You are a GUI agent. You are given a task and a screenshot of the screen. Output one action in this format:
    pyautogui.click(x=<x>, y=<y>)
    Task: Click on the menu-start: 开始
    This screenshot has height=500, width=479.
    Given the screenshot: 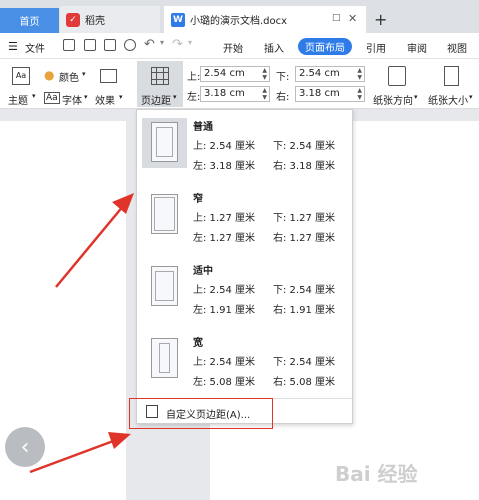 What is the action you would take?
    pyautogui.click(x=233, y=47)
    